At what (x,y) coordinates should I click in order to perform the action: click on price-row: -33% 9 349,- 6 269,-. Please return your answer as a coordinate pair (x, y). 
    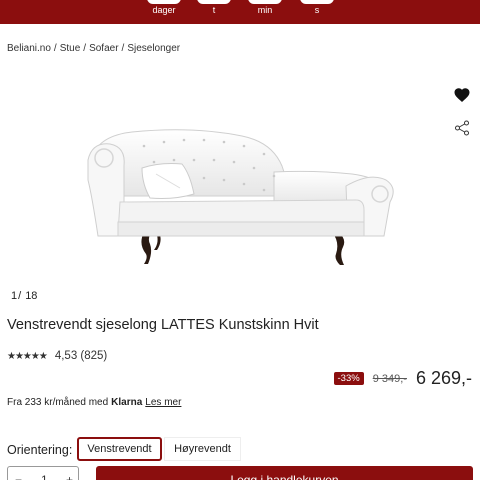
    Looking at the image, I should click on (402, 378).